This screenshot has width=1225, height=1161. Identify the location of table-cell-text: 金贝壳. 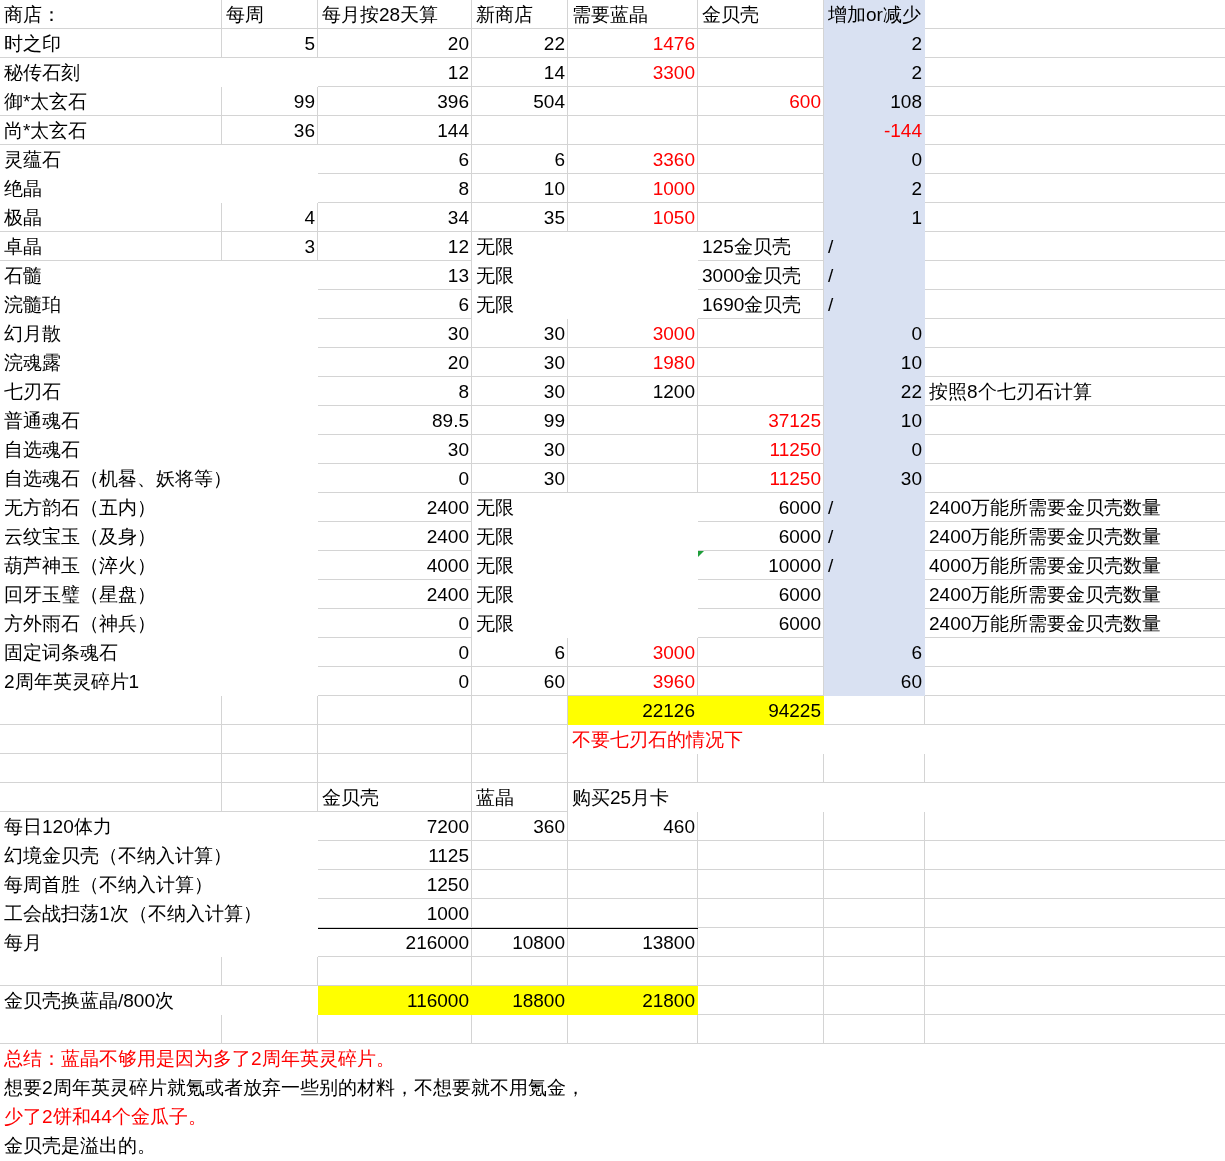
(730, 15).